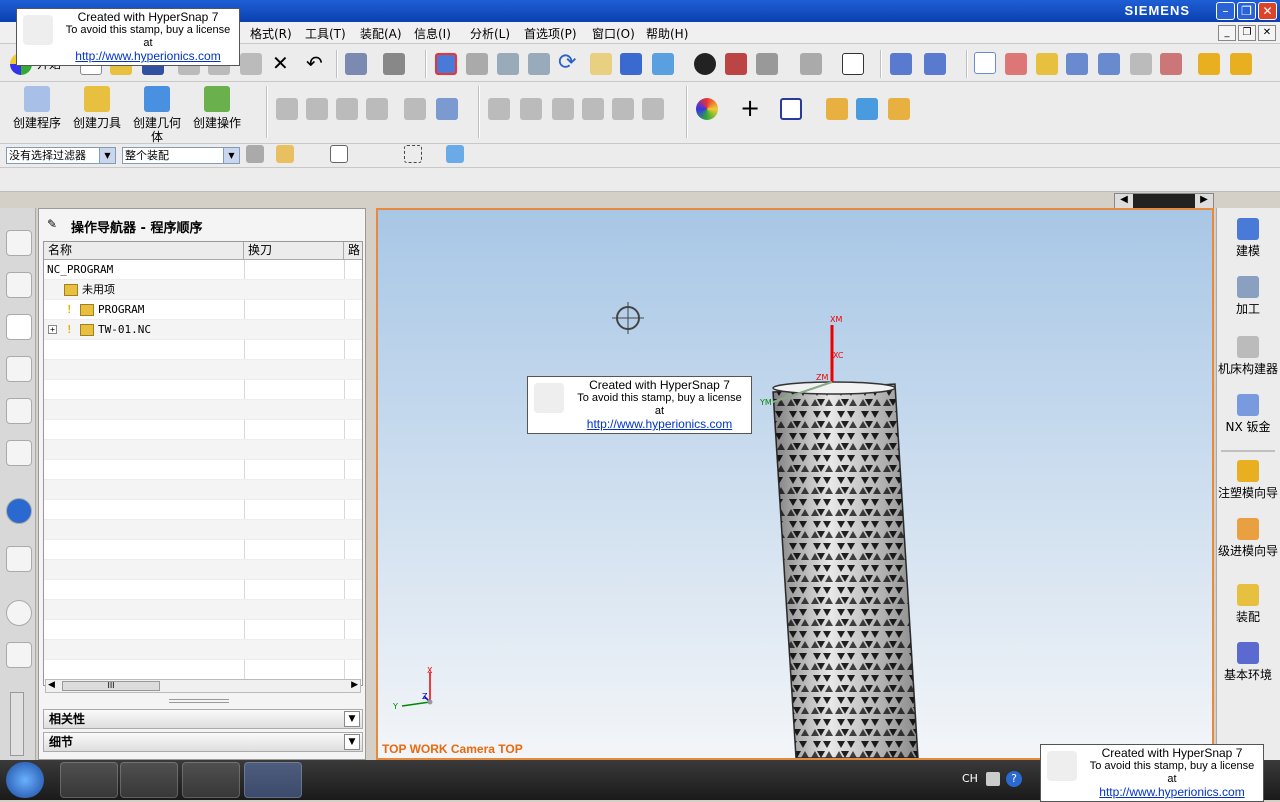 This screenshot has width=1280, height=802. I want to click on create-tool-button: 创建刀具, so click(97, 108).